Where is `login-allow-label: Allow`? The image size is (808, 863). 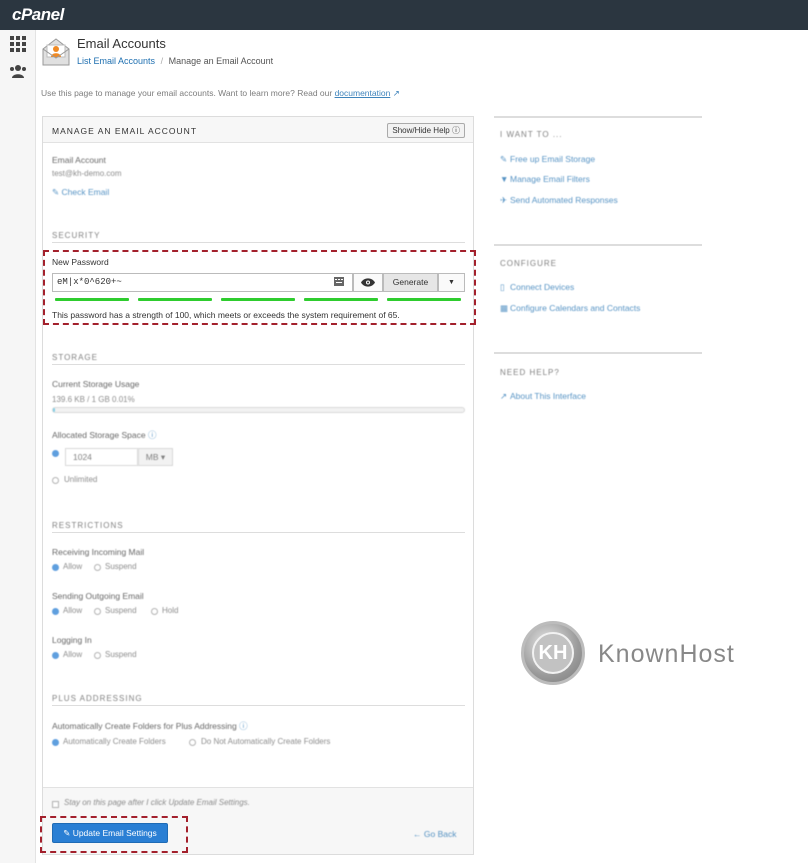 login-allow-label: Allow is located at coordinates (73, 654).